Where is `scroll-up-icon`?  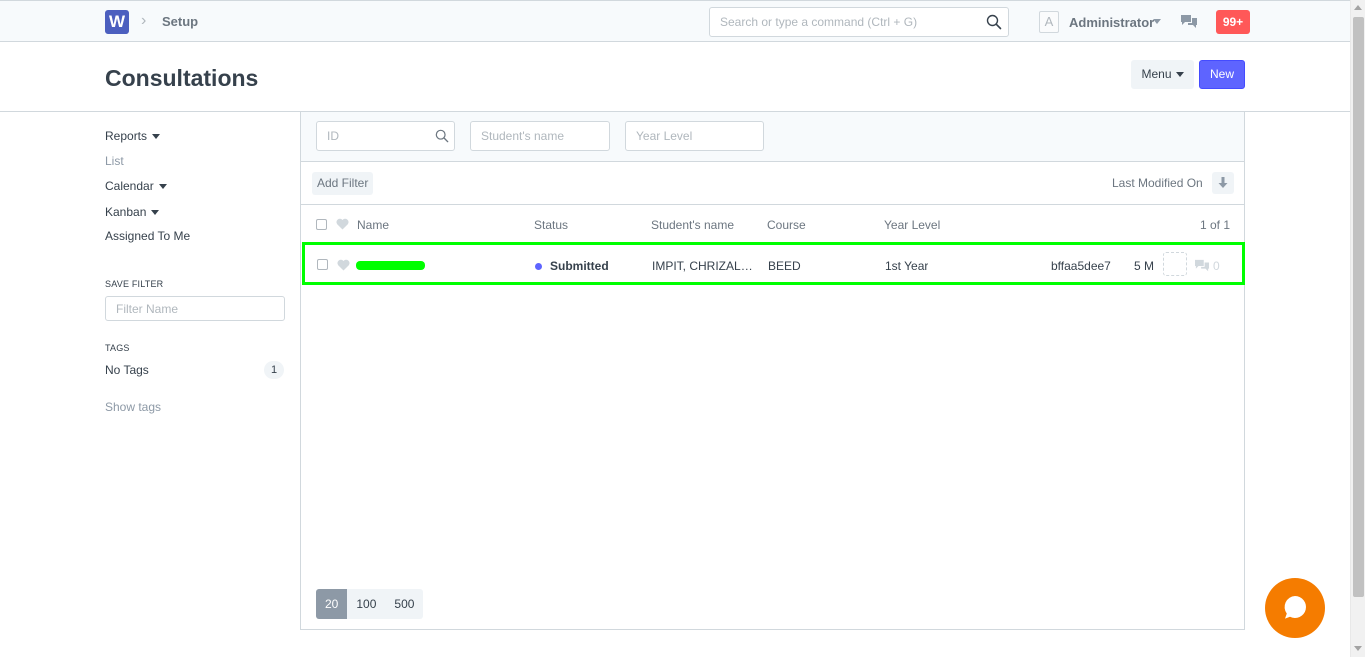 scroll-up-icon is located at coordinates (1358, 7).